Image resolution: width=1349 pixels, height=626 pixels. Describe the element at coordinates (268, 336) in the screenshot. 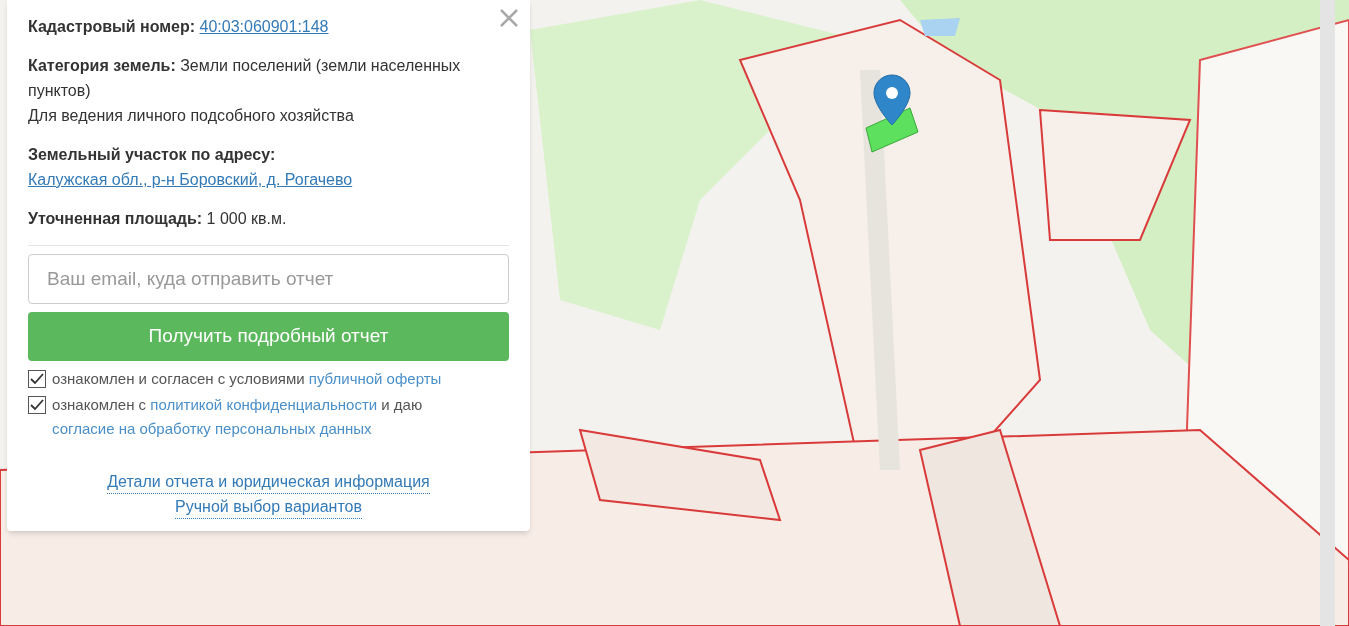

I see `submit-button: Получить подробный отчет` at that location.